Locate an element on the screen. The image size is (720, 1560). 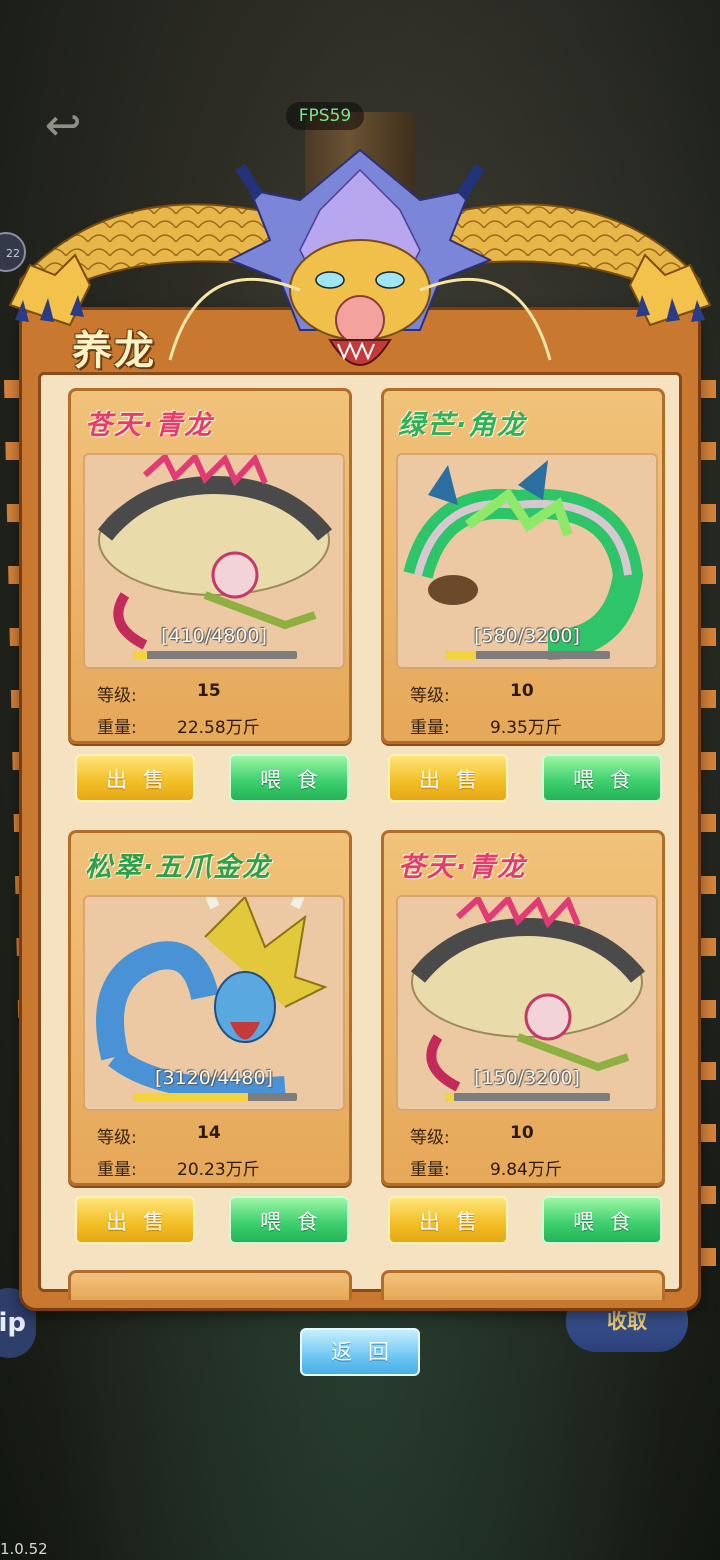
weight-row: 重量: 22.58万斤 is located at coordinates (178, 725).